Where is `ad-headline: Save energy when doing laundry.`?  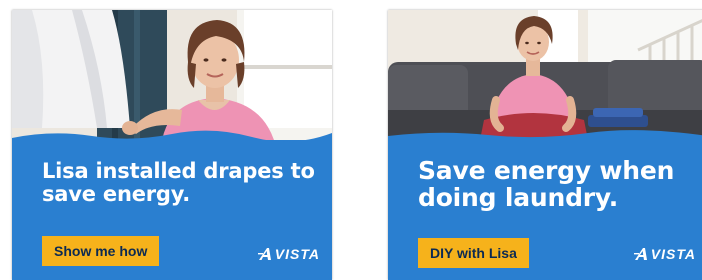
ad-headline: Save energy when doing laundry. is located at coordinates (546, 184).